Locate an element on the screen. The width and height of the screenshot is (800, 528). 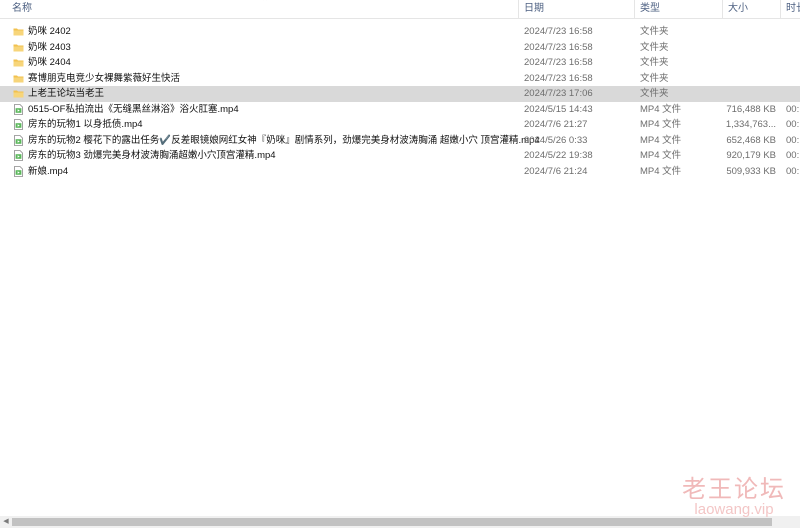
folder-row: 上老王论坛当老王 2024/7/23 17:06 文件夹 is located at coordinates (400, 94).